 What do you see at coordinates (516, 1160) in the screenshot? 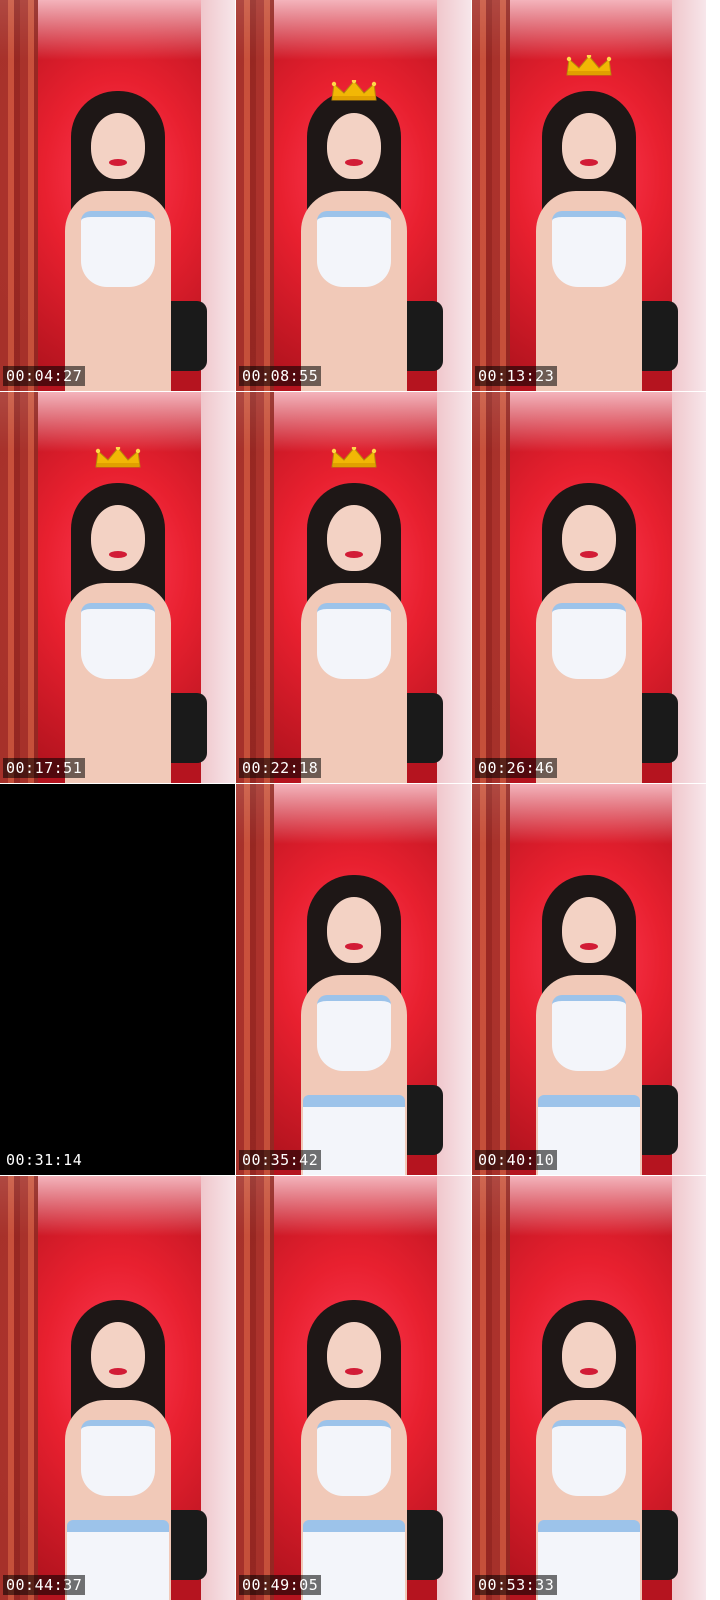
I see `timestamp-label: 00:40:10` at bounding box center [516, 1160].